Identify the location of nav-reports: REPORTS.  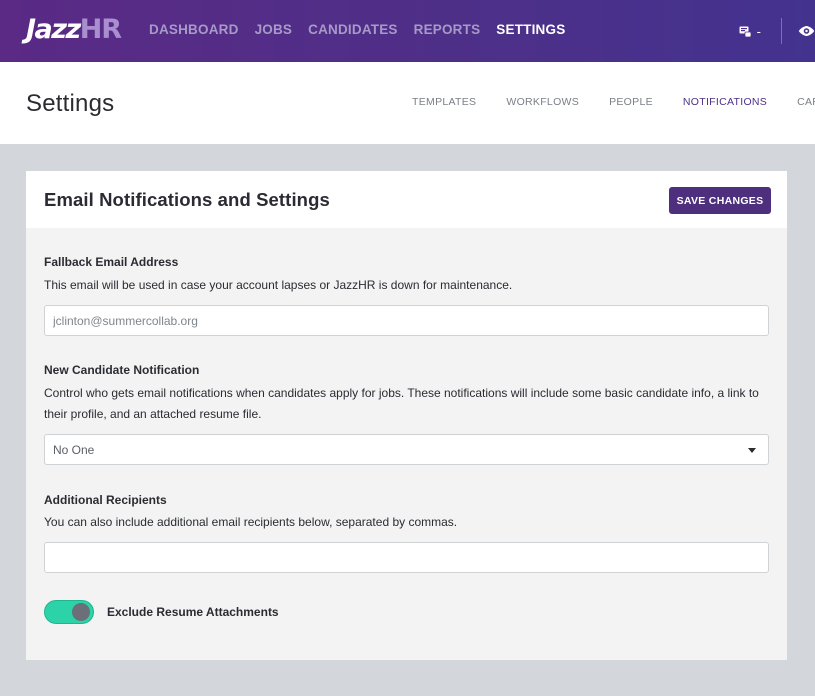
(447, 29).